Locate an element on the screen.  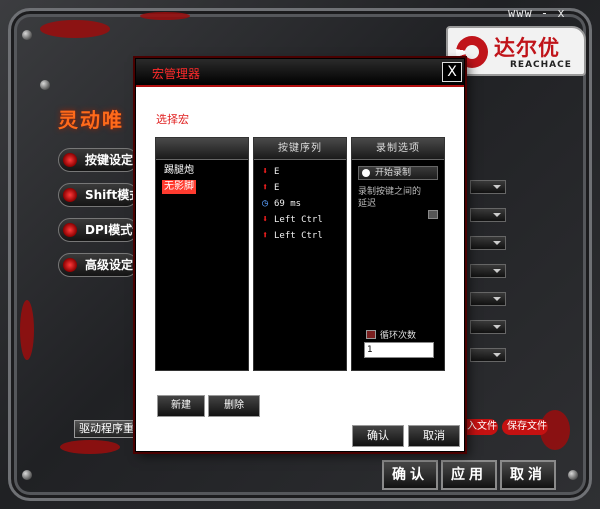
sequence-item: ⬇ Left Ctrl is located at coordinates (291, 221).